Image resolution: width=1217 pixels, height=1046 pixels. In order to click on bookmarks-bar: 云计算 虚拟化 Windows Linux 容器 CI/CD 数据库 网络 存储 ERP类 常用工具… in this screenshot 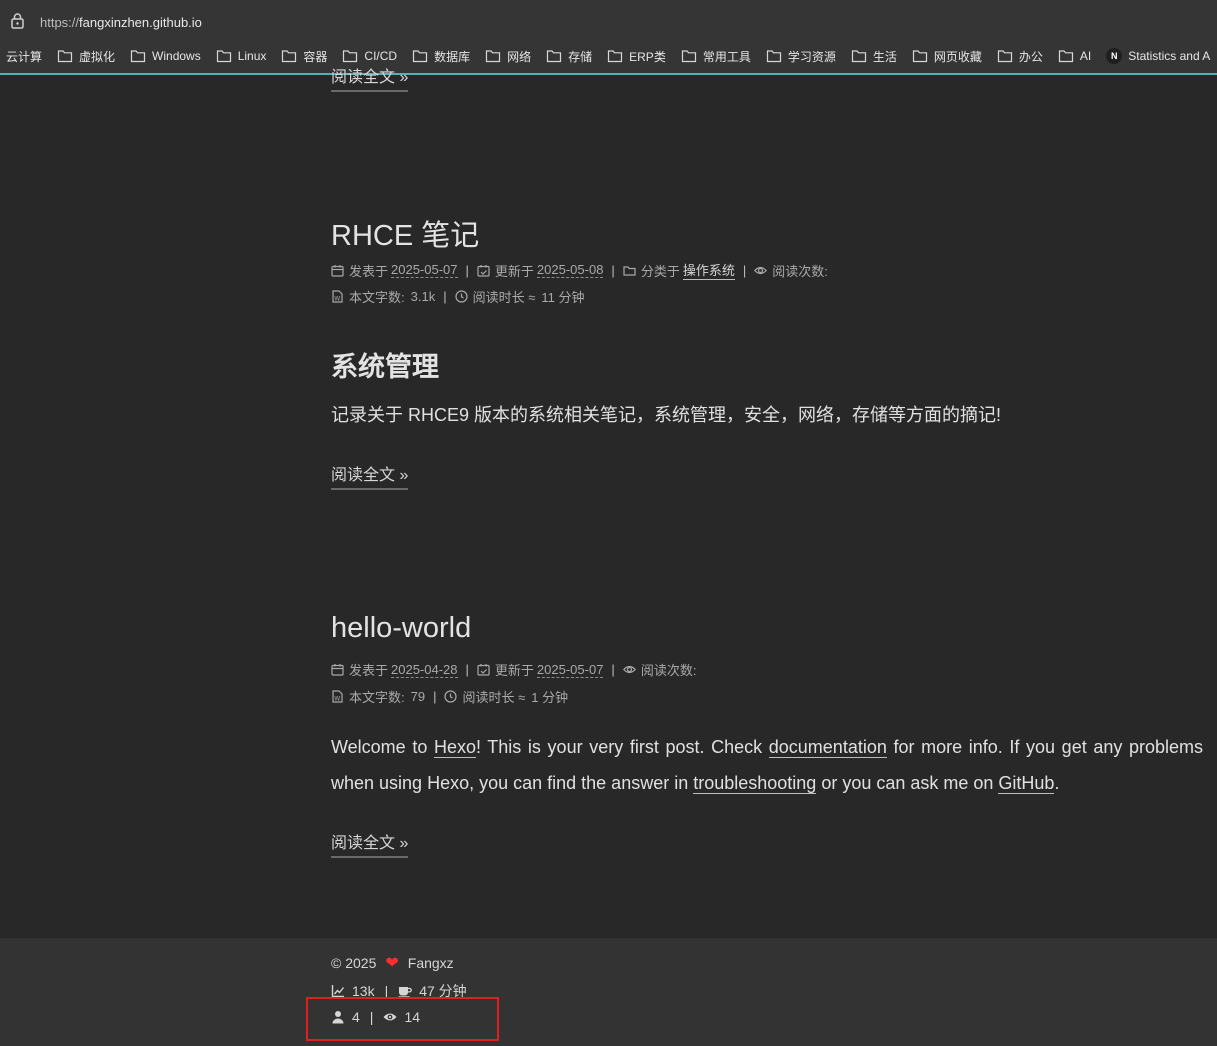, I will do `click(608, 56)`.